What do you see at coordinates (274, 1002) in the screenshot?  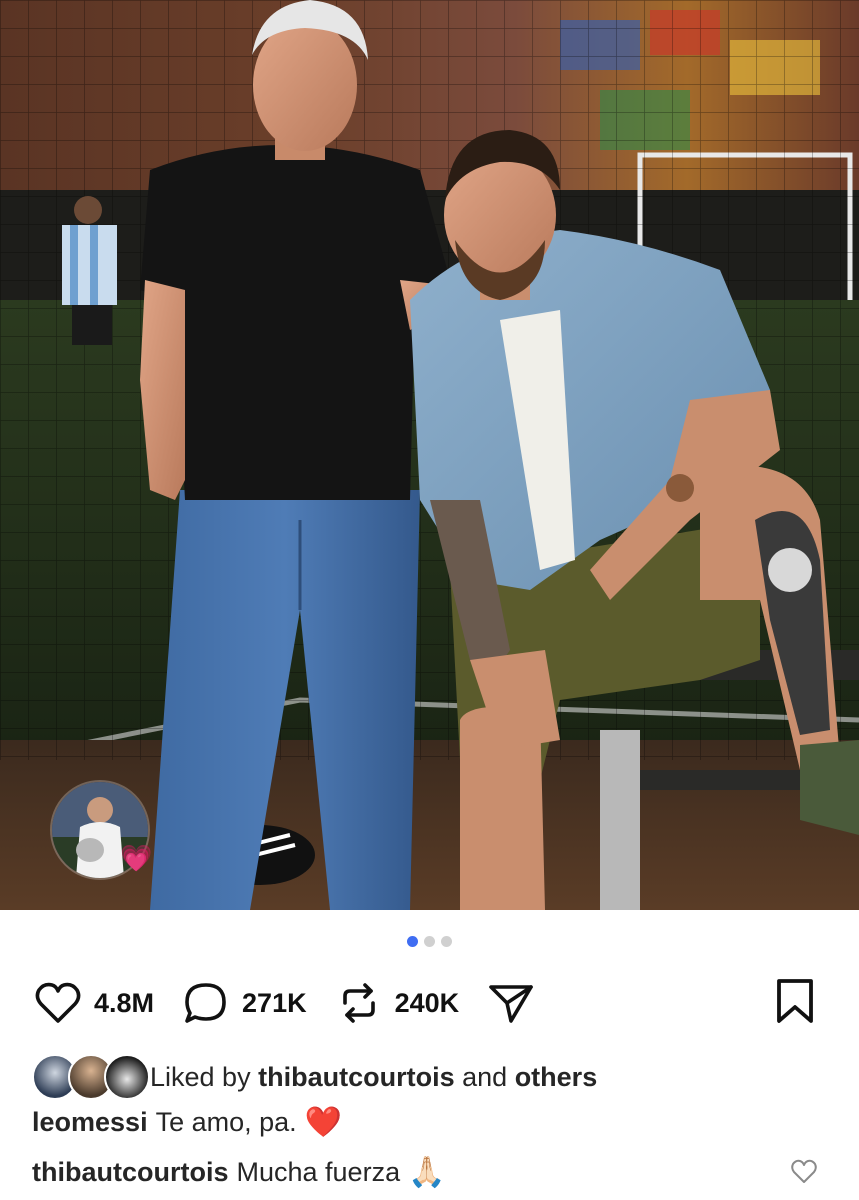 I see `comment-count: 271K` at bounding box center [274, 1002].